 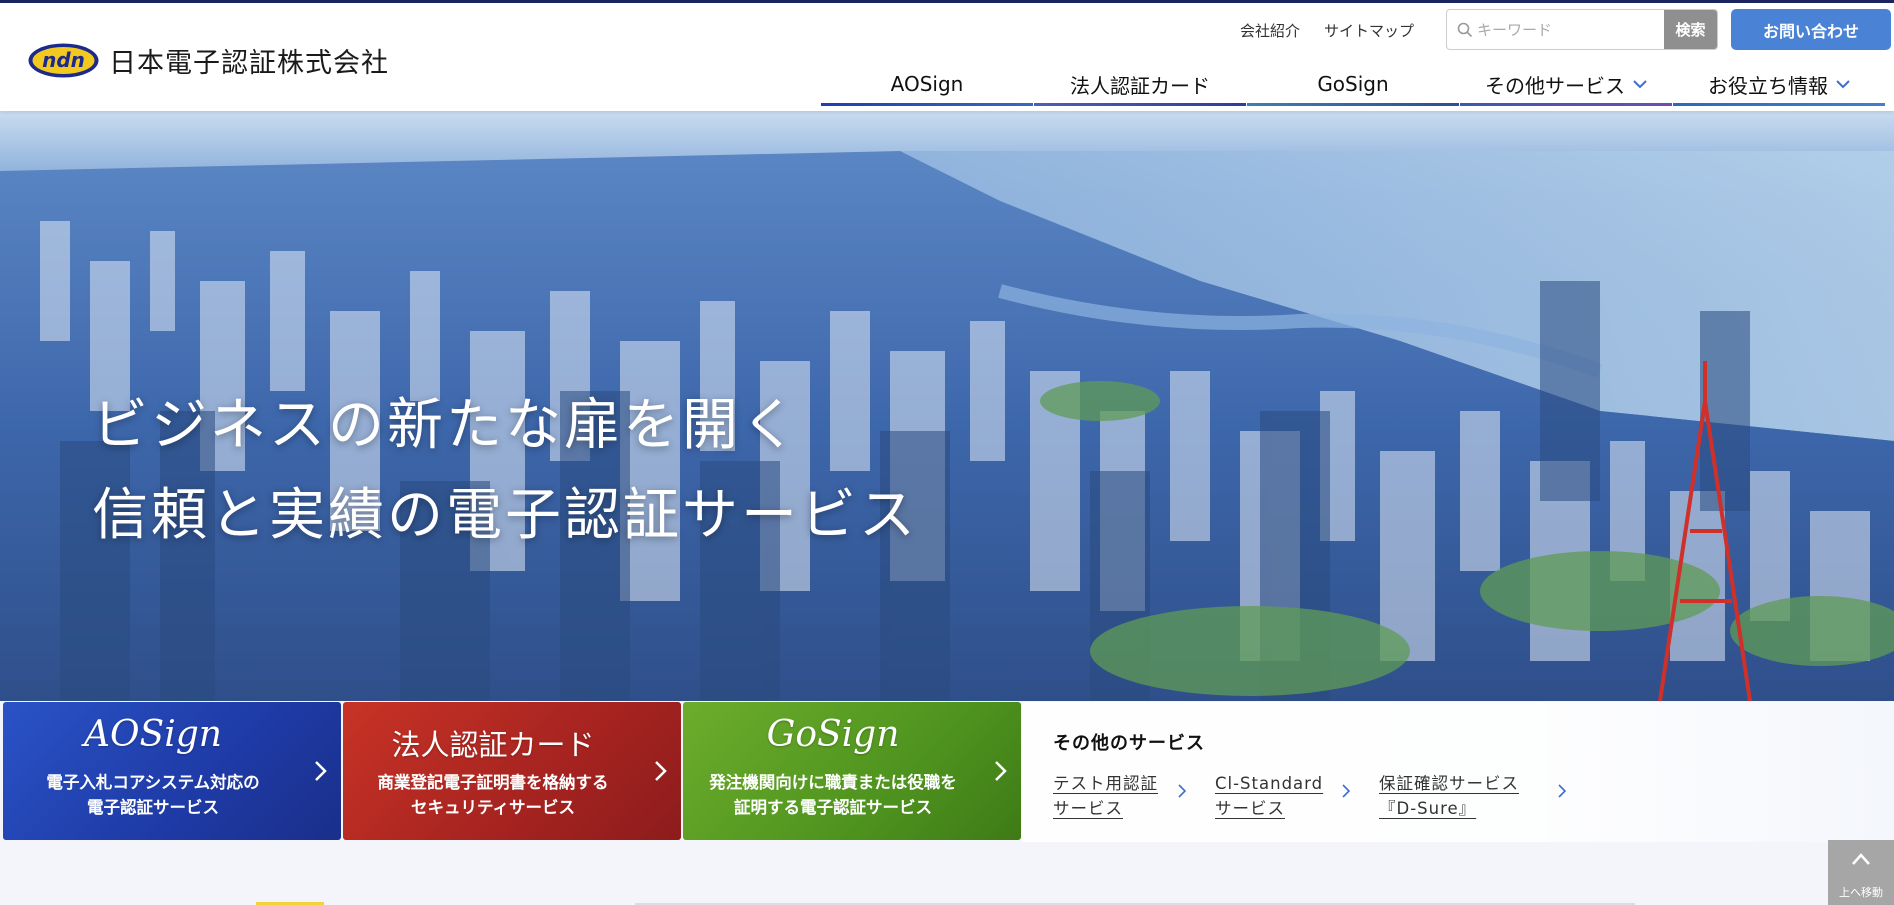 I want to click on card-title: GoSign, so click(x=833, y=734).